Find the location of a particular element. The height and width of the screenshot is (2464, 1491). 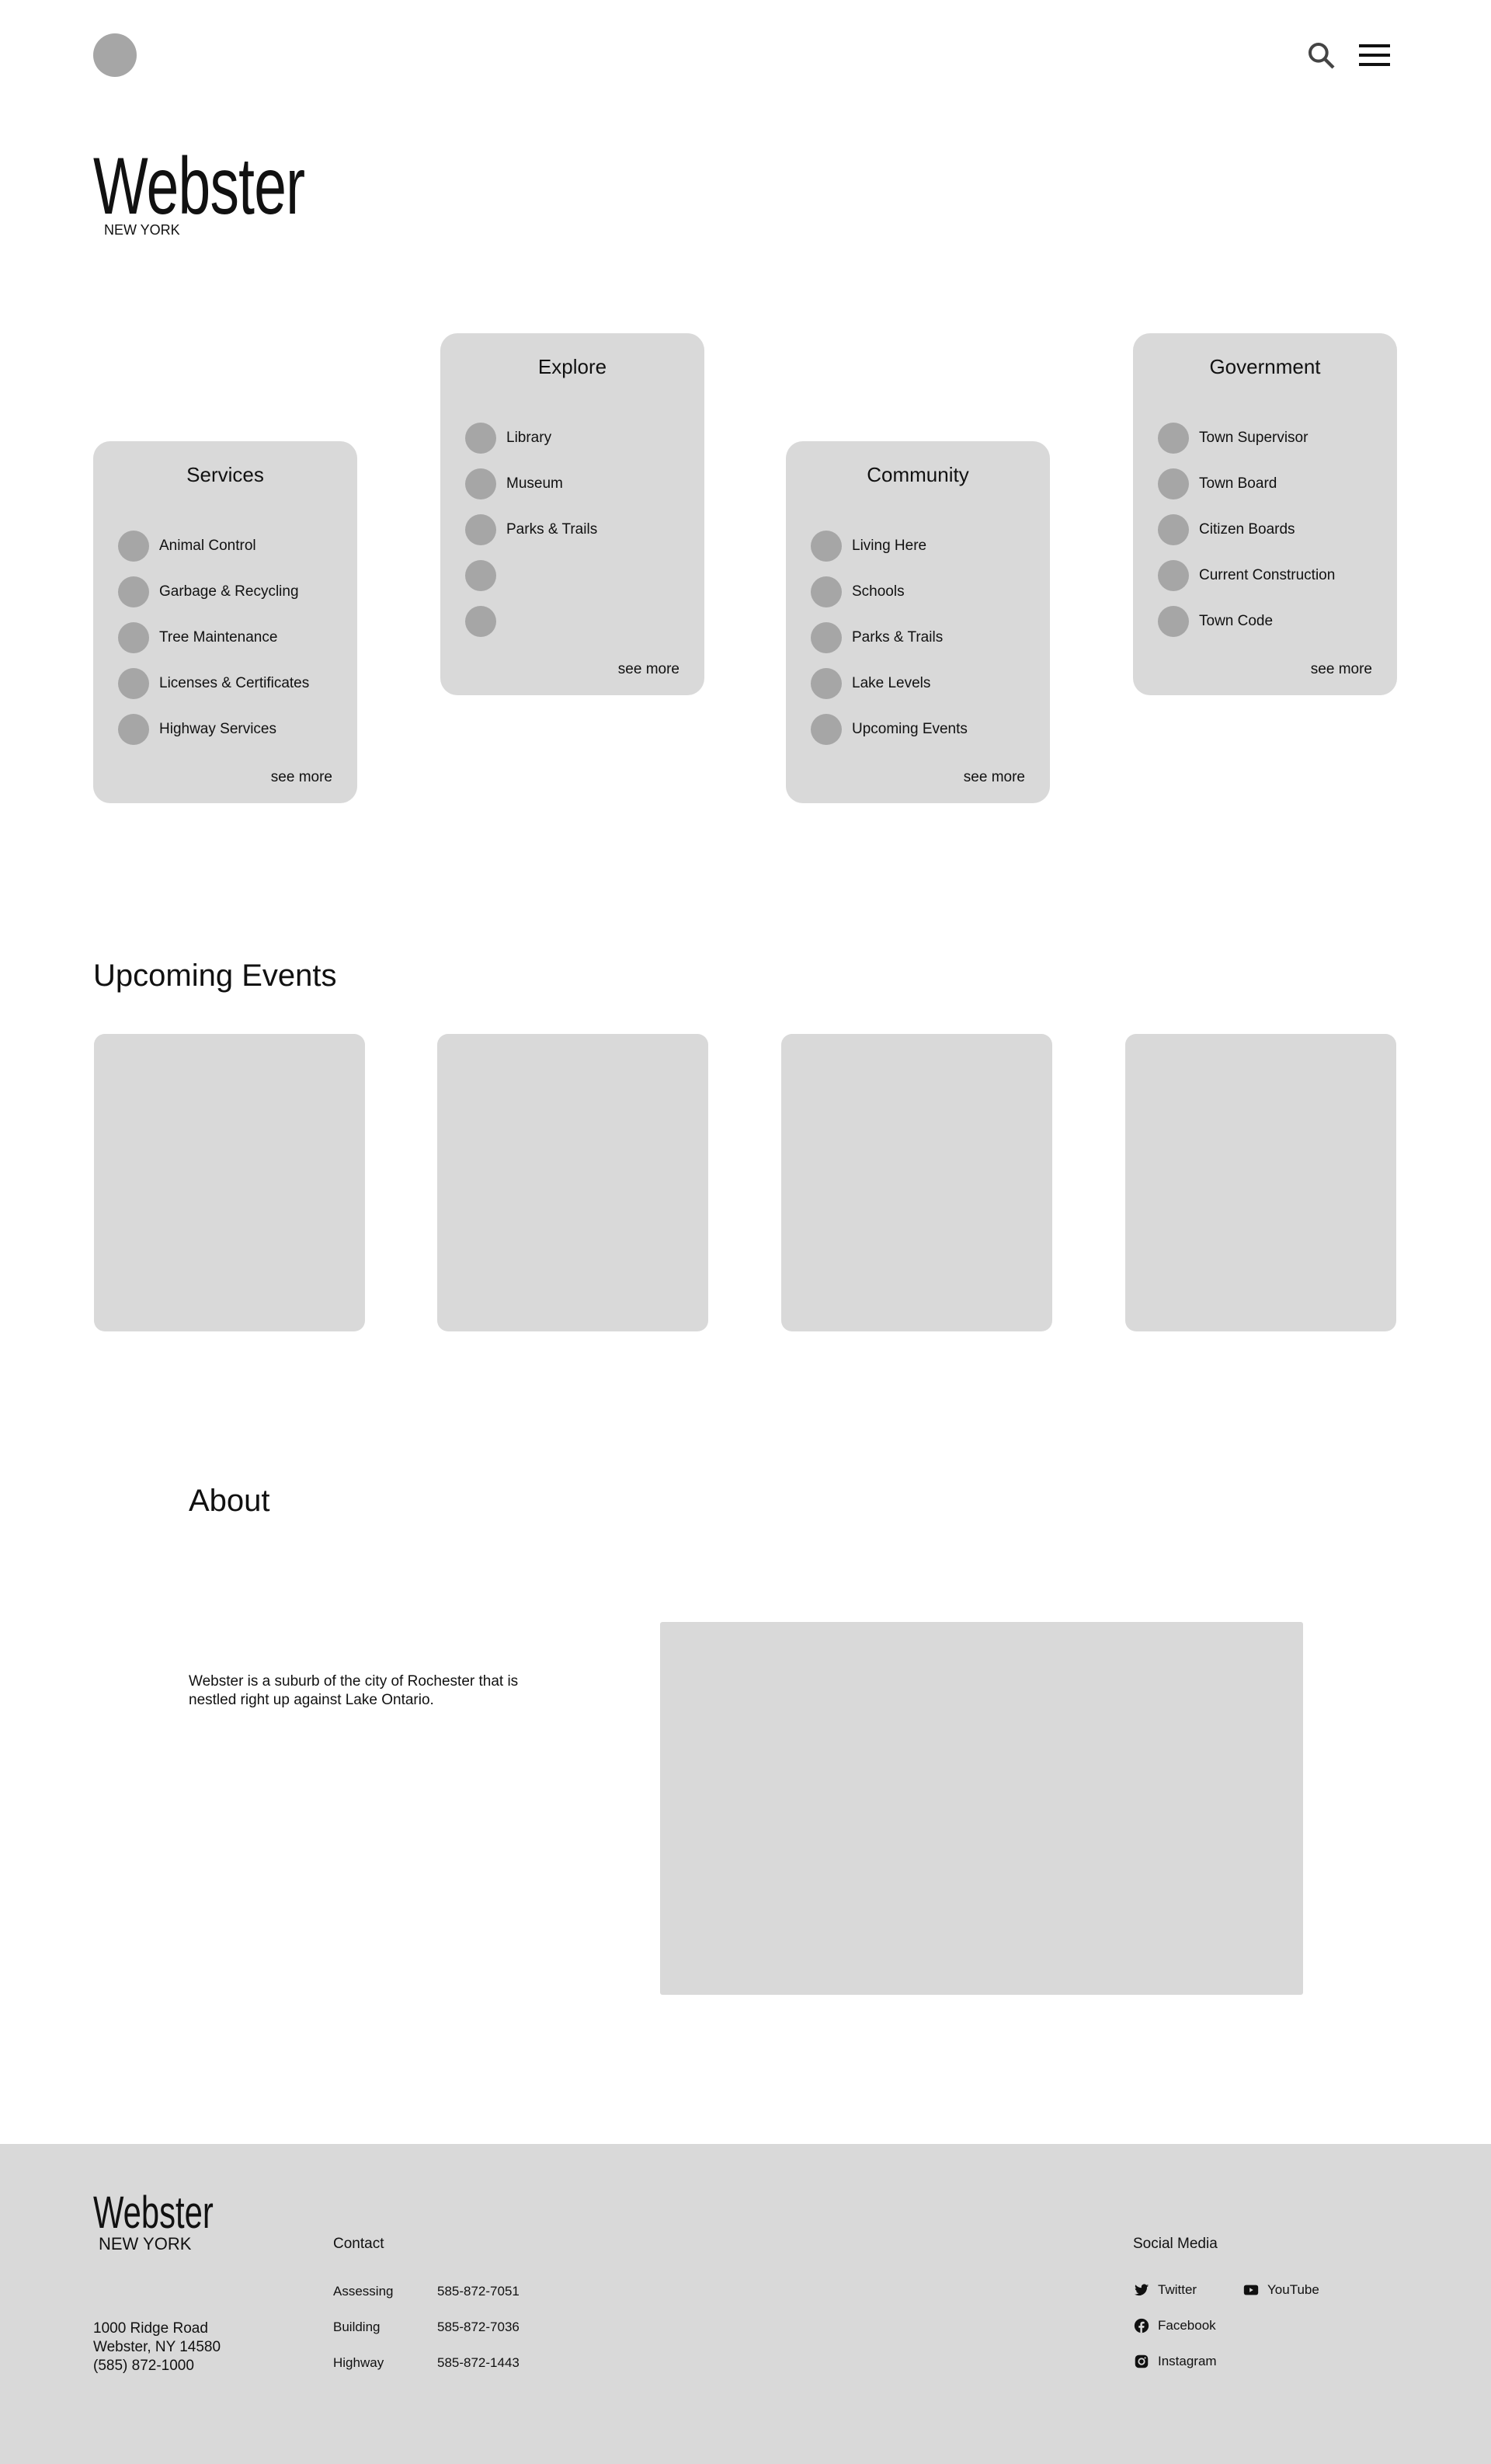

facebook-icon is located at coordinates (1142, 2326).